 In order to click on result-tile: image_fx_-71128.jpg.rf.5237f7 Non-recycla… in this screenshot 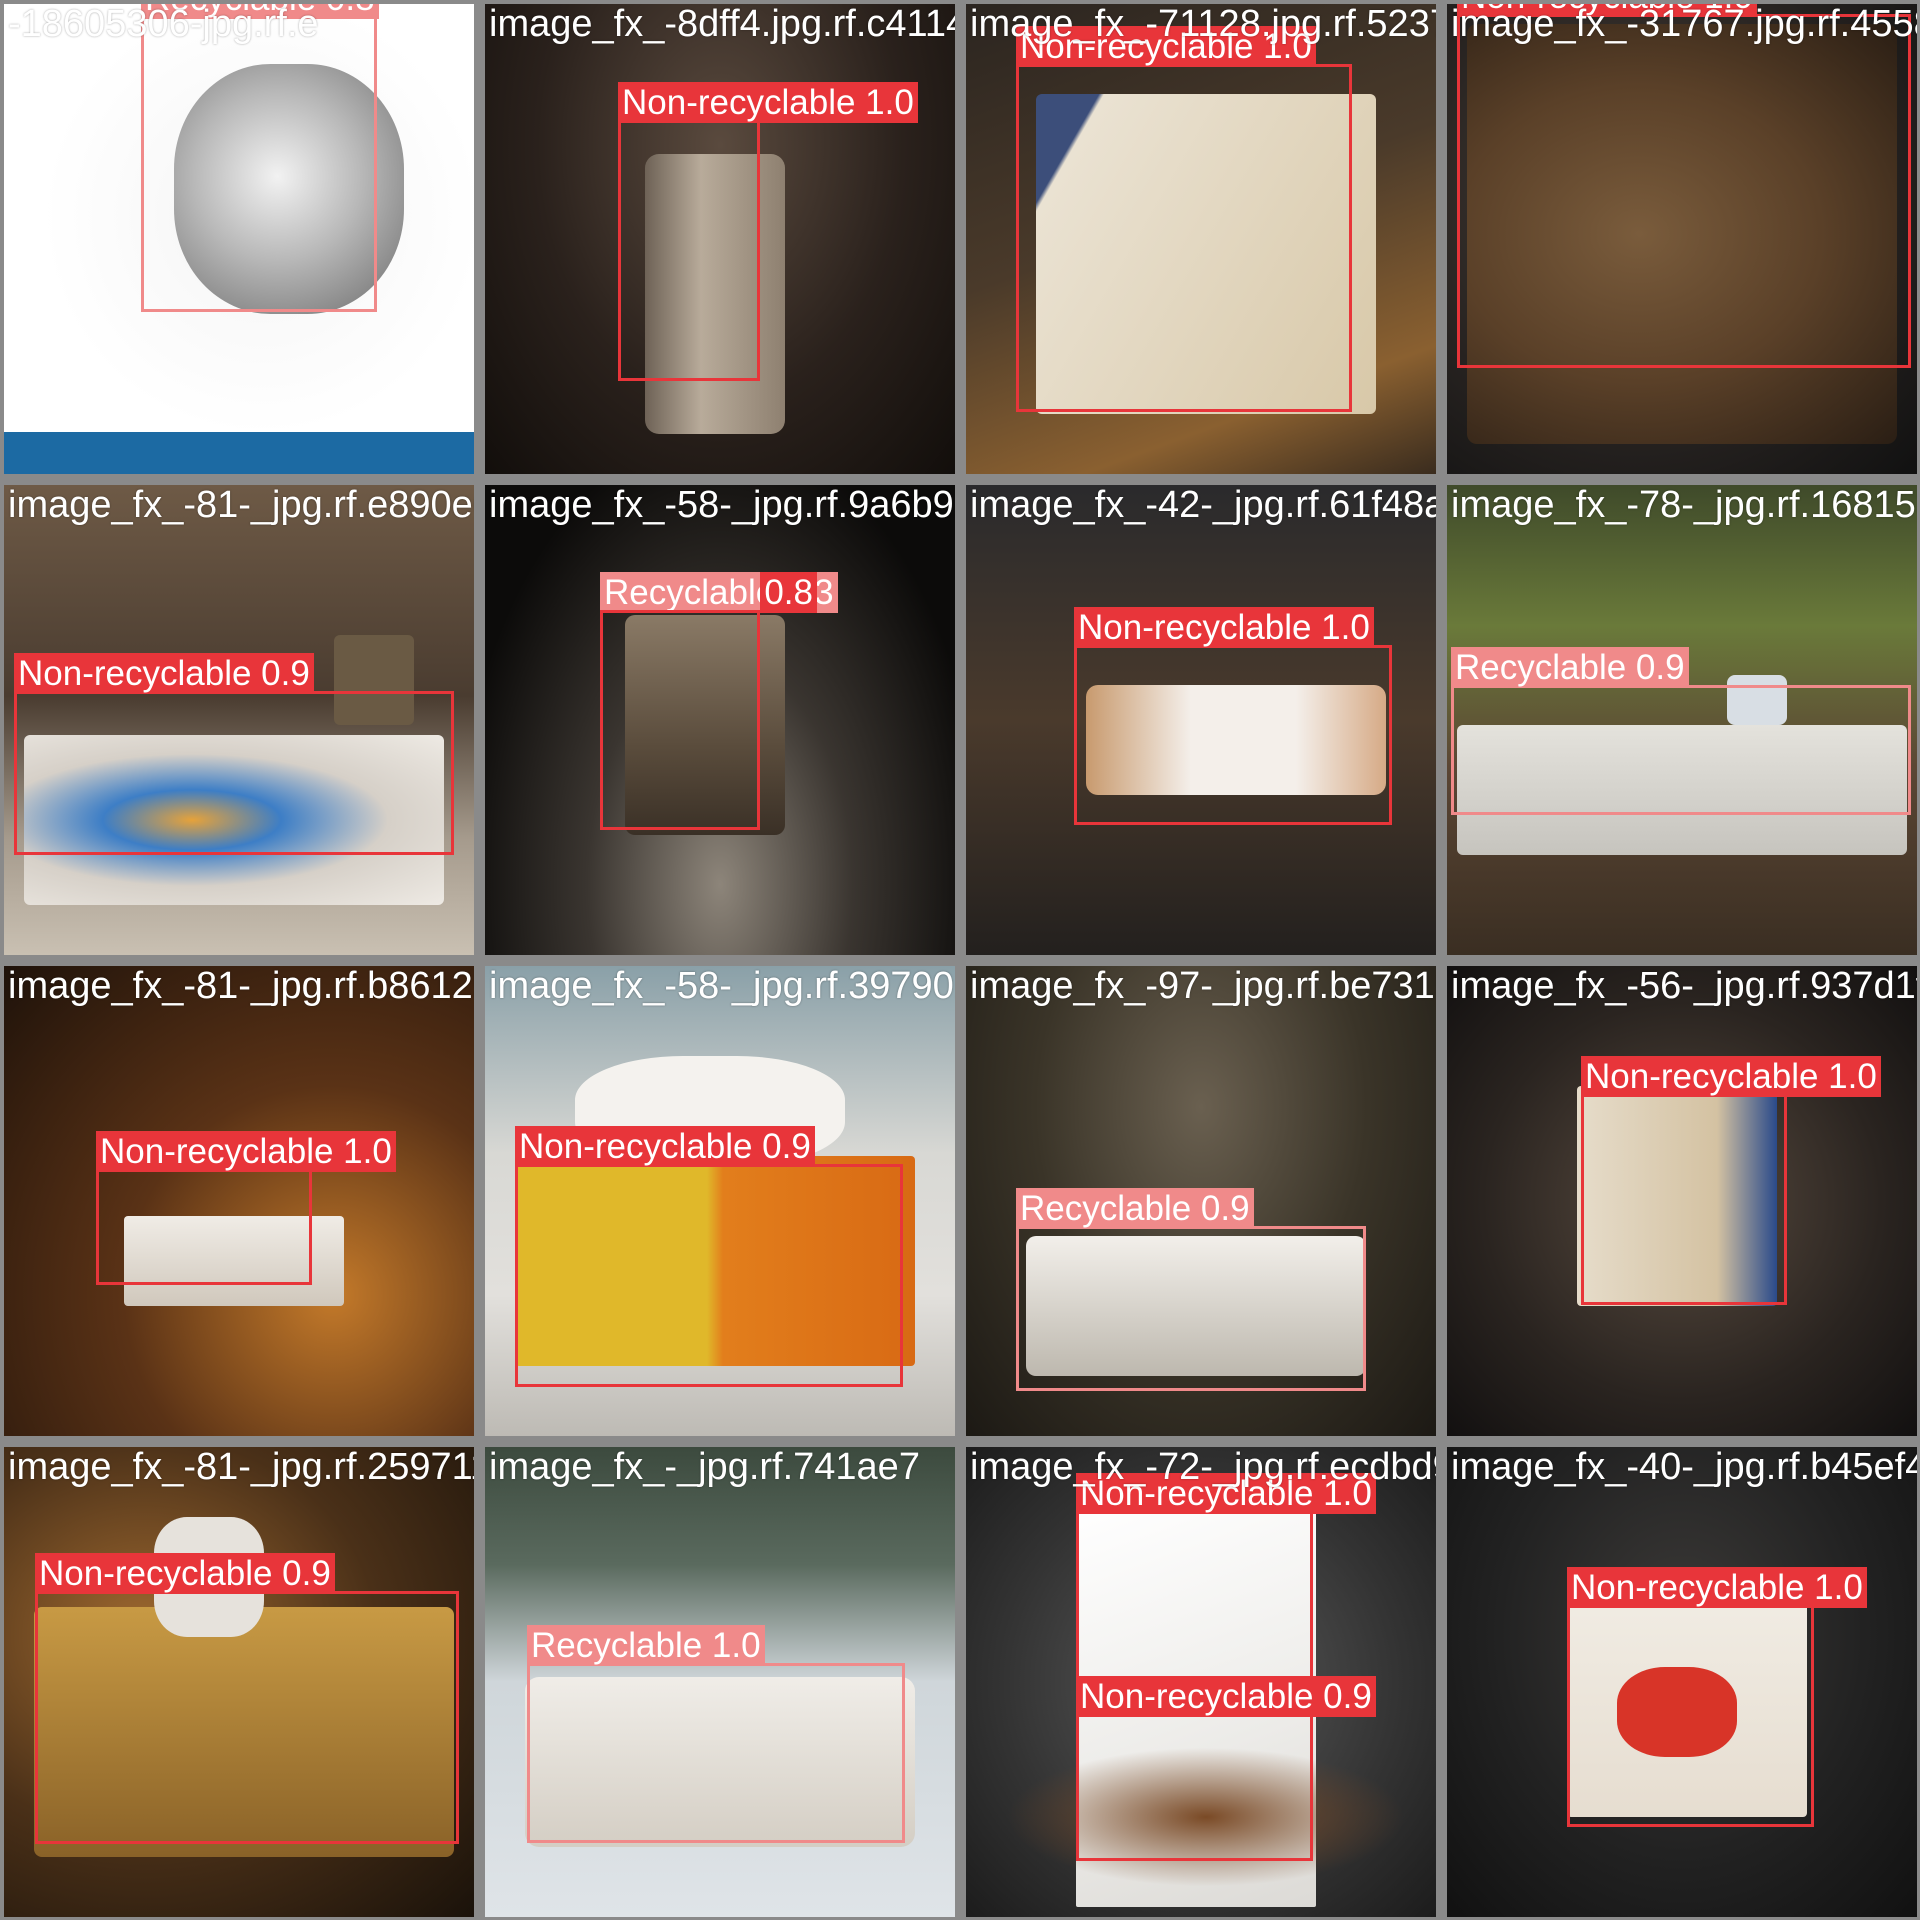, I will do `click(1201, 239)`.